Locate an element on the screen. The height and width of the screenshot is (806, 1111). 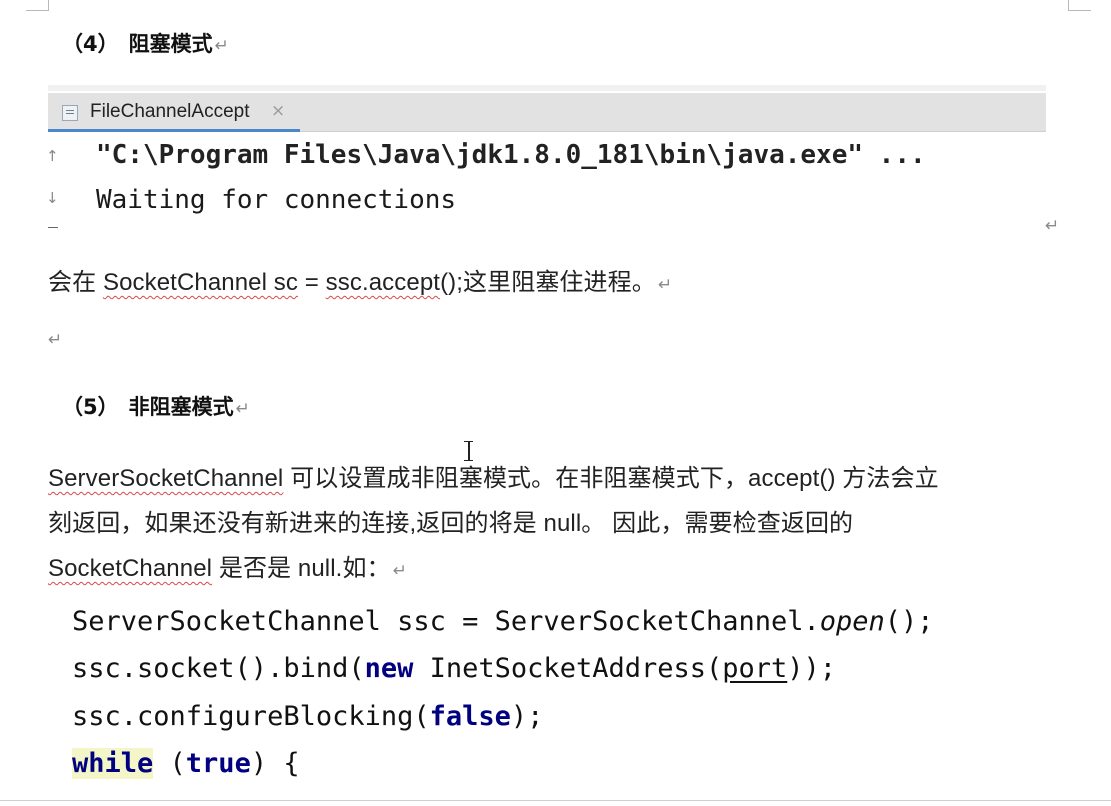
page-corner-top-right is located at coordinates (1079, 5).